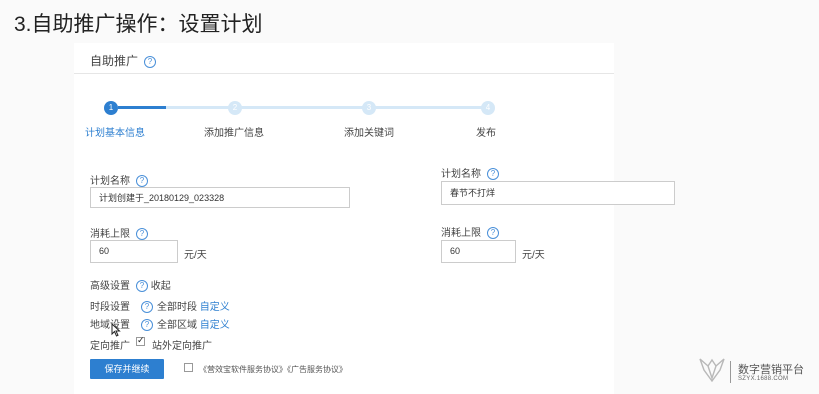 The height and width of the screenshot is (394, 819). I want to click on plan-name-label: 计划名称?, so click(119, 180).